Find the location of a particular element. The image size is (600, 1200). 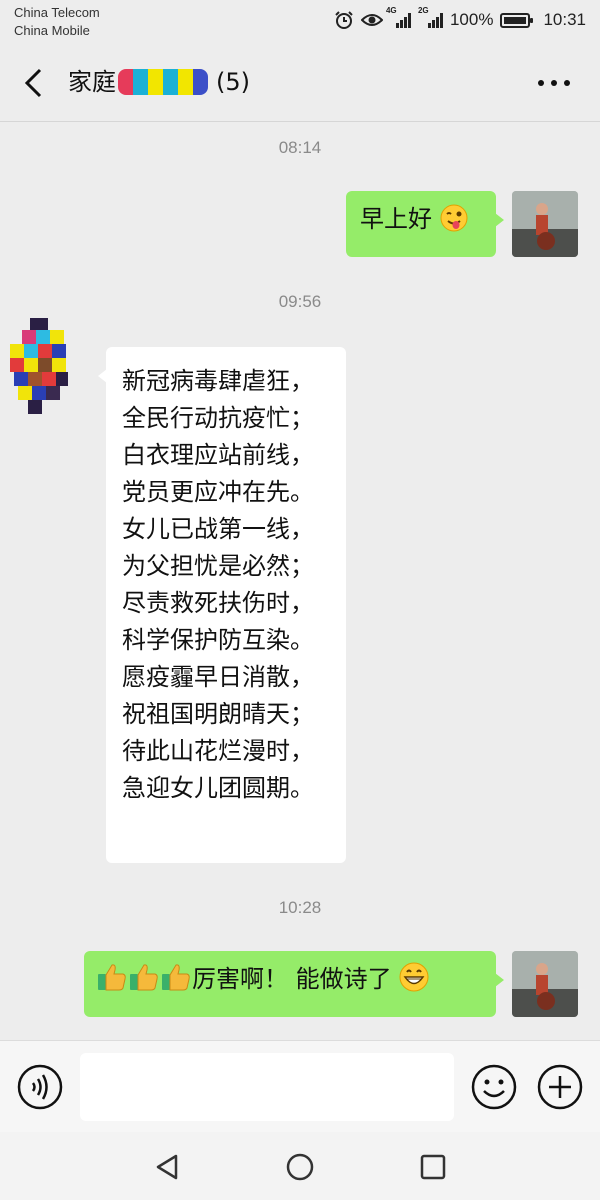

redacted-name is located at coordinates (163, 82).